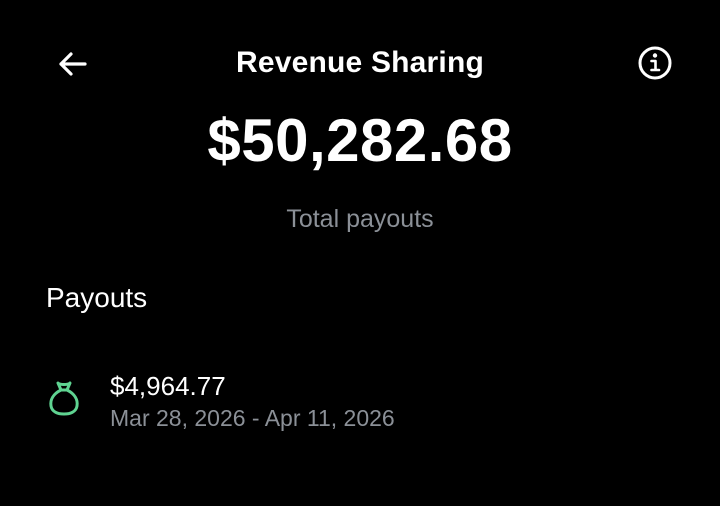 The width and height of the screenshot is (720, 506). Describe the element at coordinates (64, 398) in the screenshot. I see `money-bag-icon` at that location.